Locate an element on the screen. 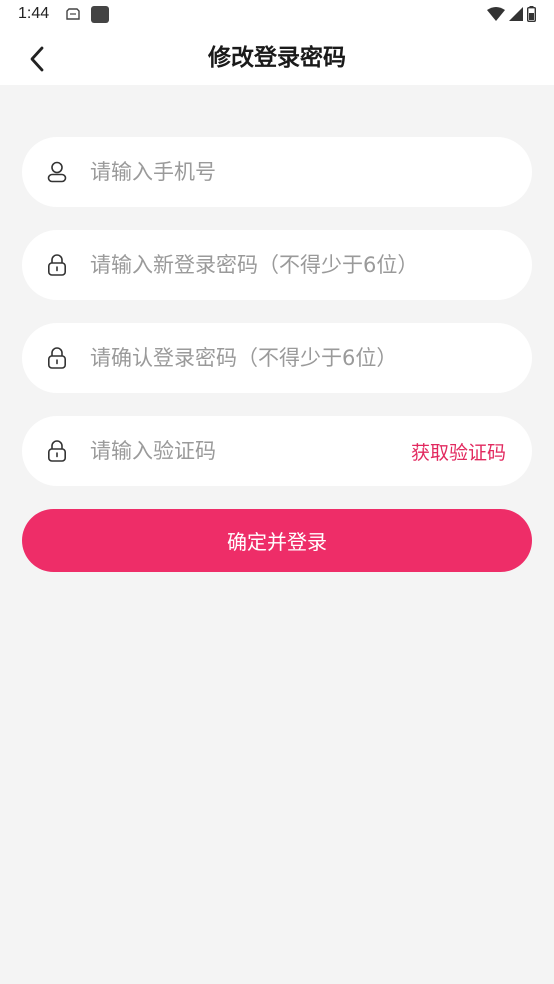 This screenshot has height=984, width=554. status-indicators is located at coordinates (511, 14).